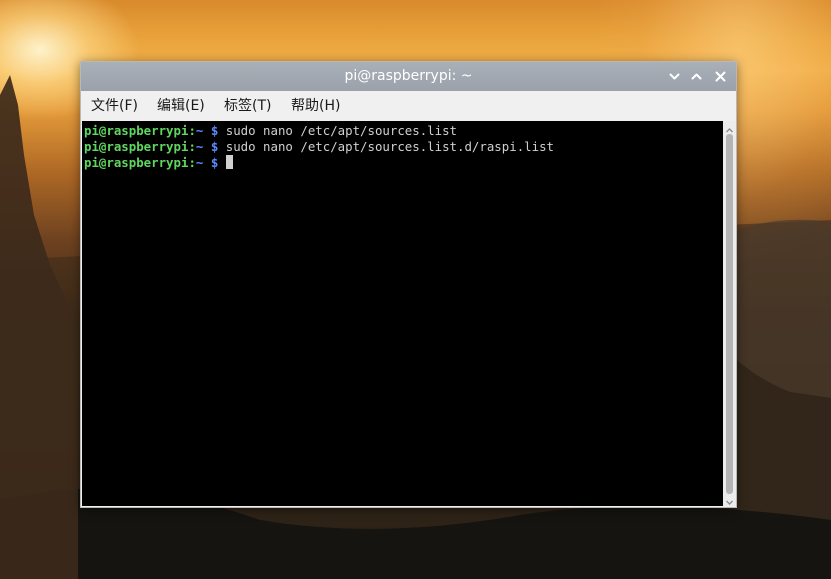  Describe the element at coordinates (408, 106) in the screenshot. I see `menu-bar: 文件(F) 编辑(E) 标签(T) 帮助(H)` at that location.